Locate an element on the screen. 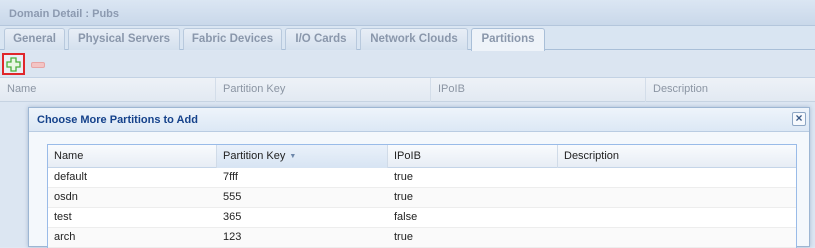 This screenshot has width=815, height=248. dialog-column-header-ipoib-label: IPoIB is located at coordinates (407, 156).